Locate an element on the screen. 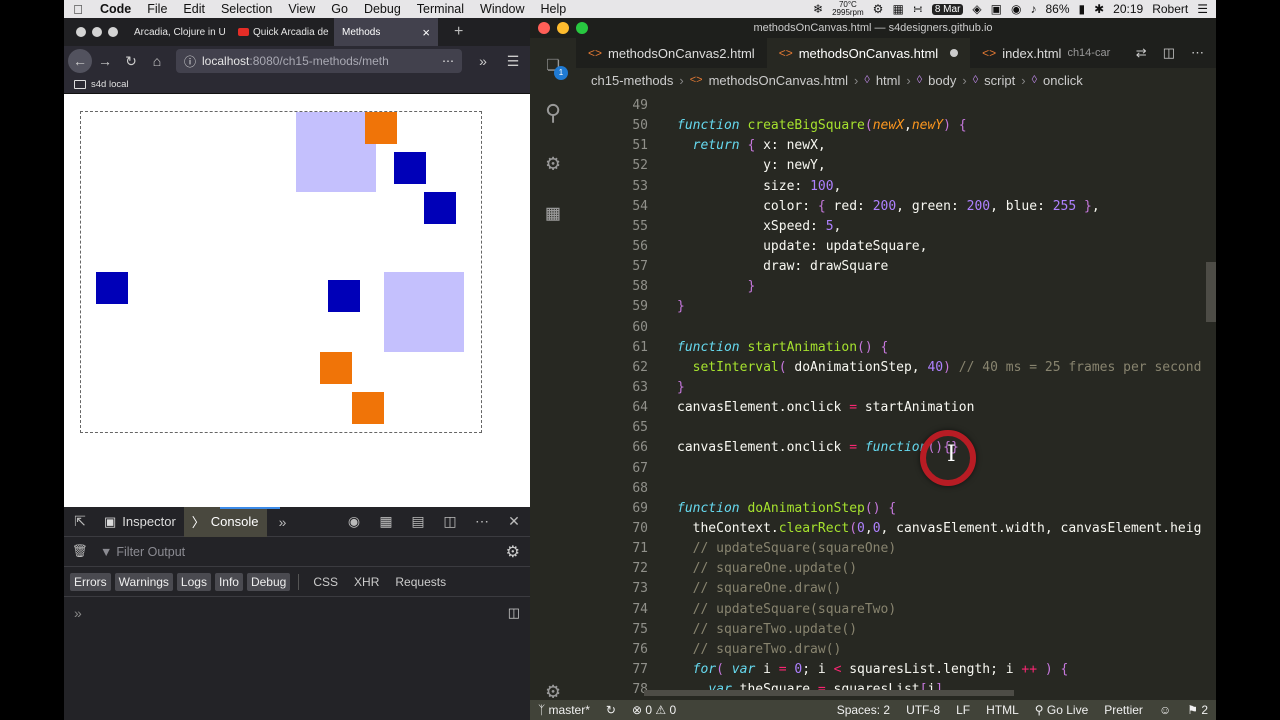 This screenshot has height=720, width=1280. notifications: ⚑ 2 is located at coordinates (1197, 710).